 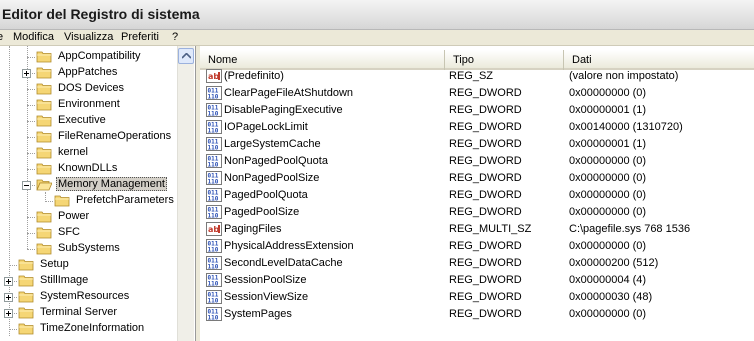 I want to click on value-data: (valore non impostato), so click(x=624, y=76).